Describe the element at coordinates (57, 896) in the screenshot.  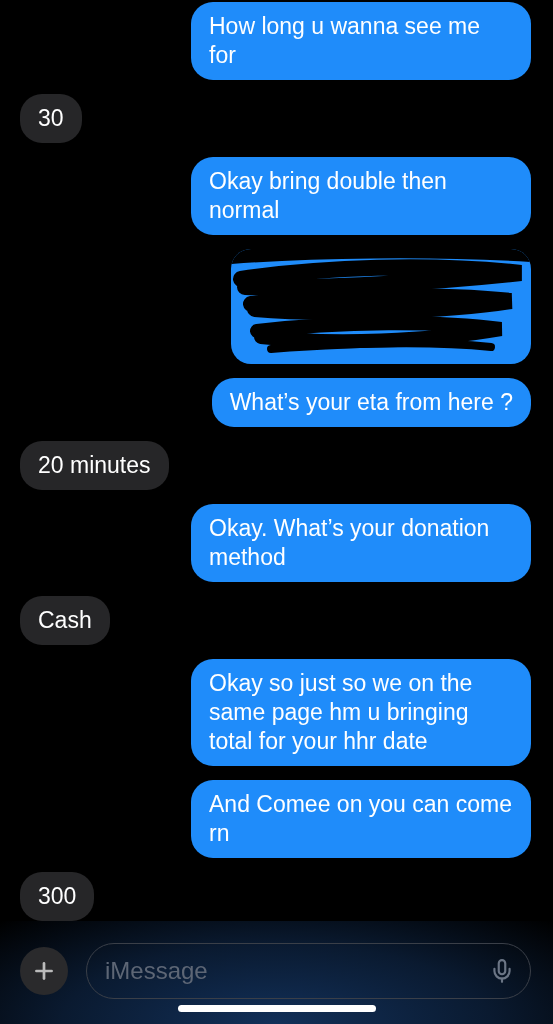
I see `received-message: 300` at that location.